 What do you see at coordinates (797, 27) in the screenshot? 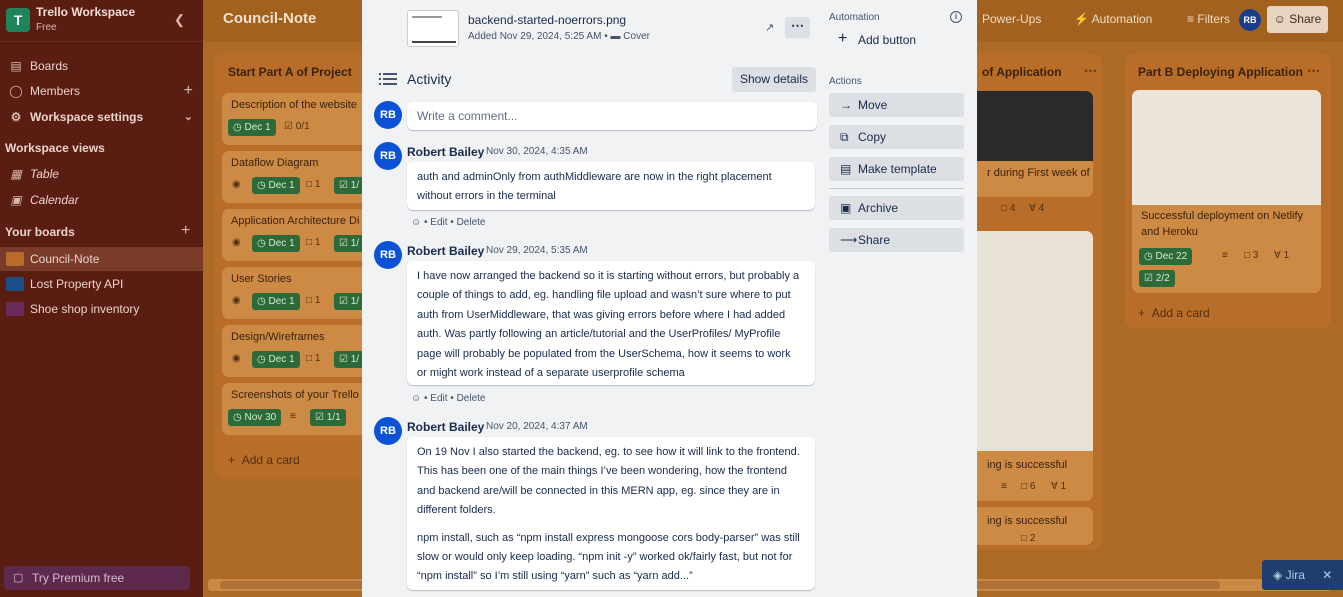
I see `attachment-more-button: ⋯` at bounding box center [797, 27].